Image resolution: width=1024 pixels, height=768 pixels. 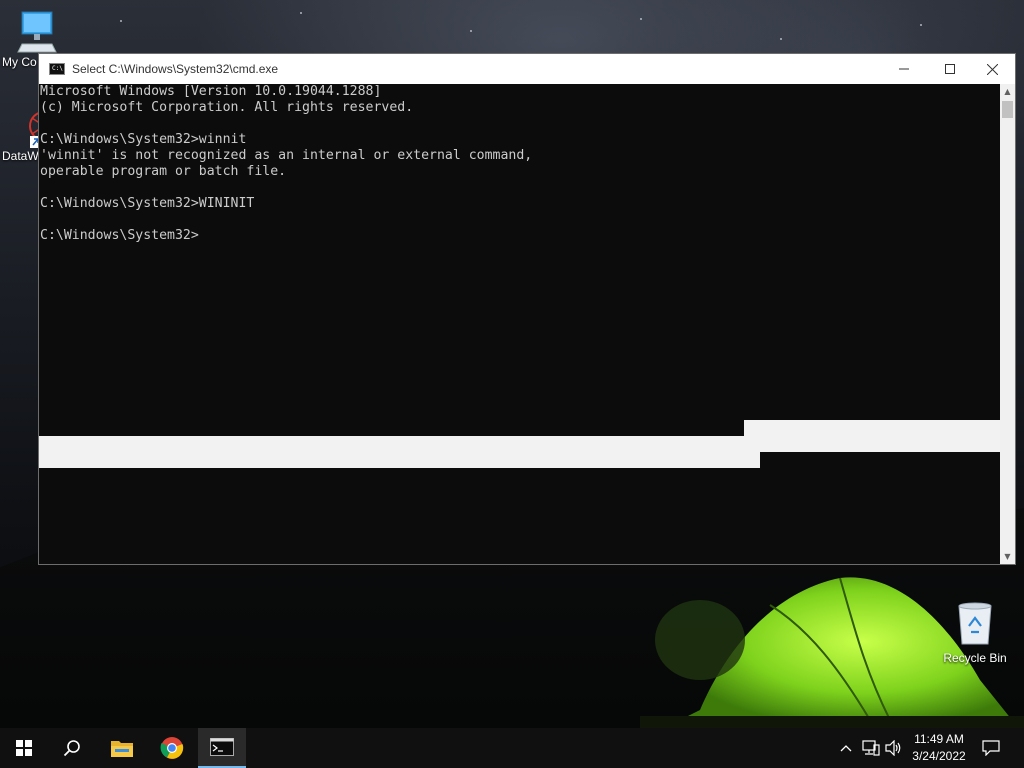 I want to click on clock-time: 11:49 AM, so click(x=939, y=739).